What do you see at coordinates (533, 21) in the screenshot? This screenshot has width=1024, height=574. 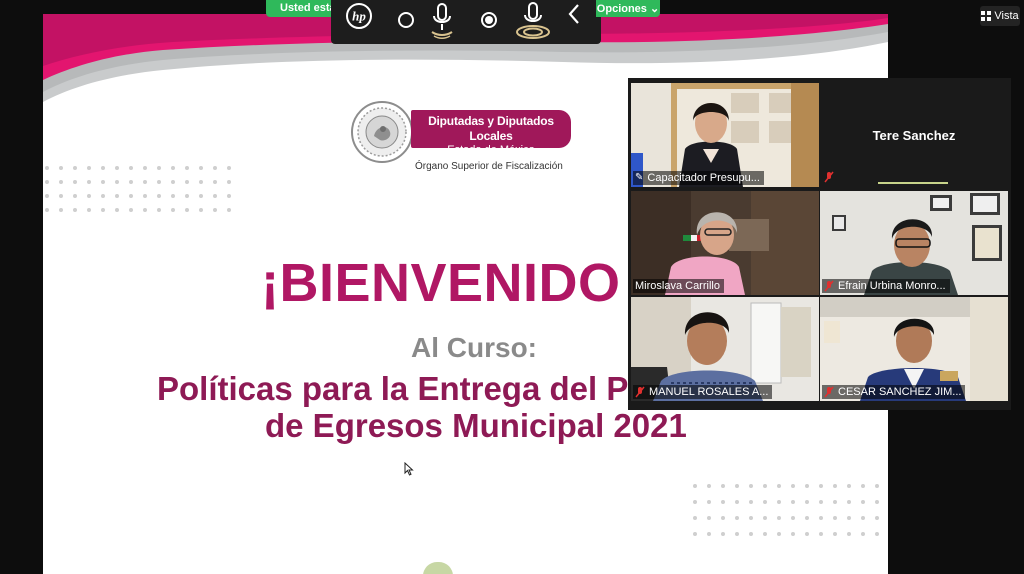 I see `microphone-active-icon` at bounding box center [533, 21].